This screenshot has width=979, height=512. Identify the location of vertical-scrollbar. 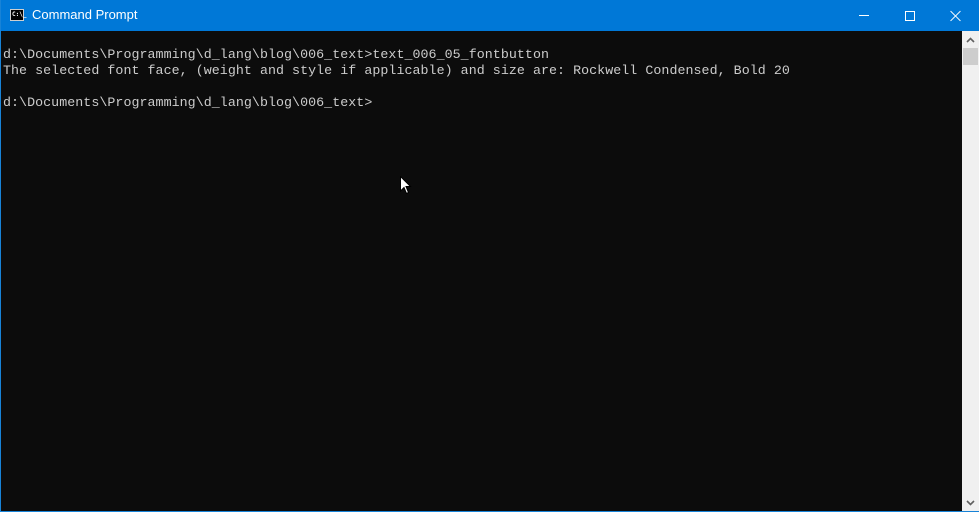
(970, 271).